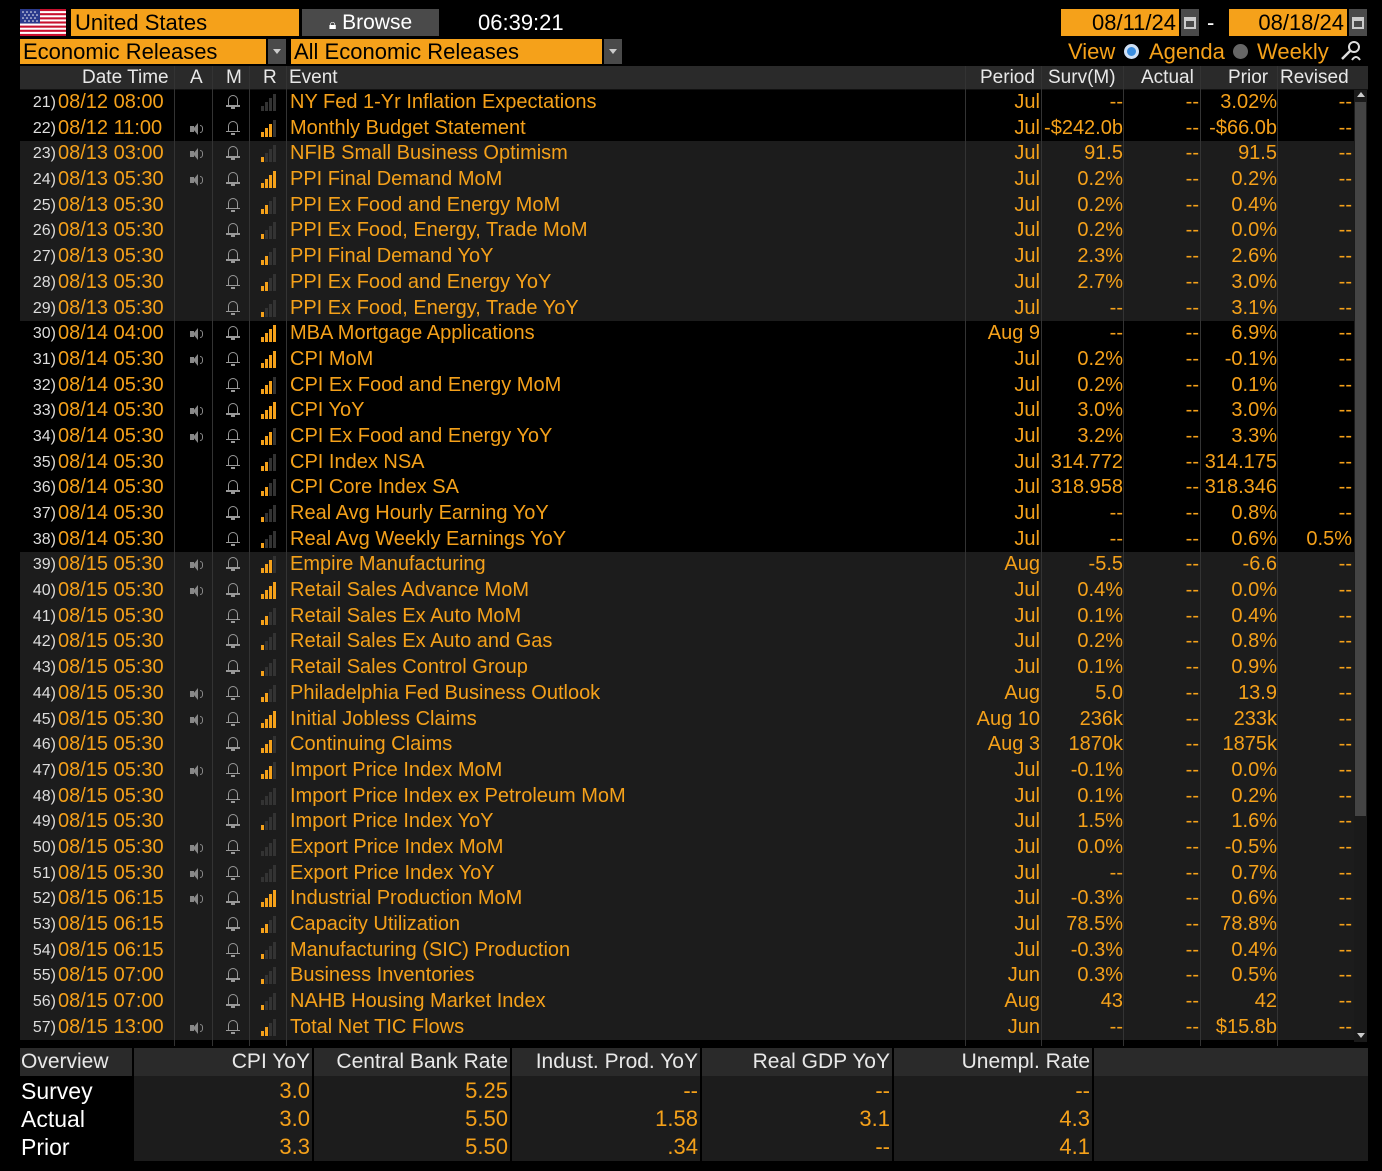  What do you see at coordinates (625, 822) in the screenshot?
I see `event-name: Import Price Index YoY` at bounding box center [625, 822].